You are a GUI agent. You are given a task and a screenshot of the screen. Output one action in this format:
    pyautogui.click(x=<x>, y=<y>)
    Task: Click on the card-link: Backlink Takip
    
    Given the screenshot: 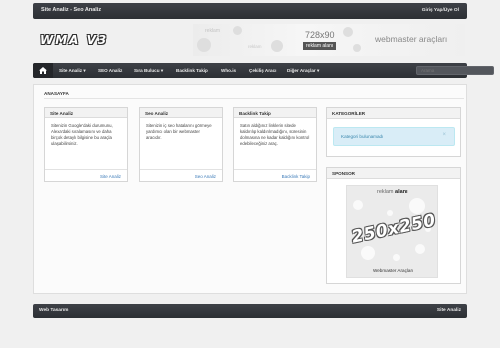 What is the action you would take?
    pyautogui.click(x=275, y=175)
    